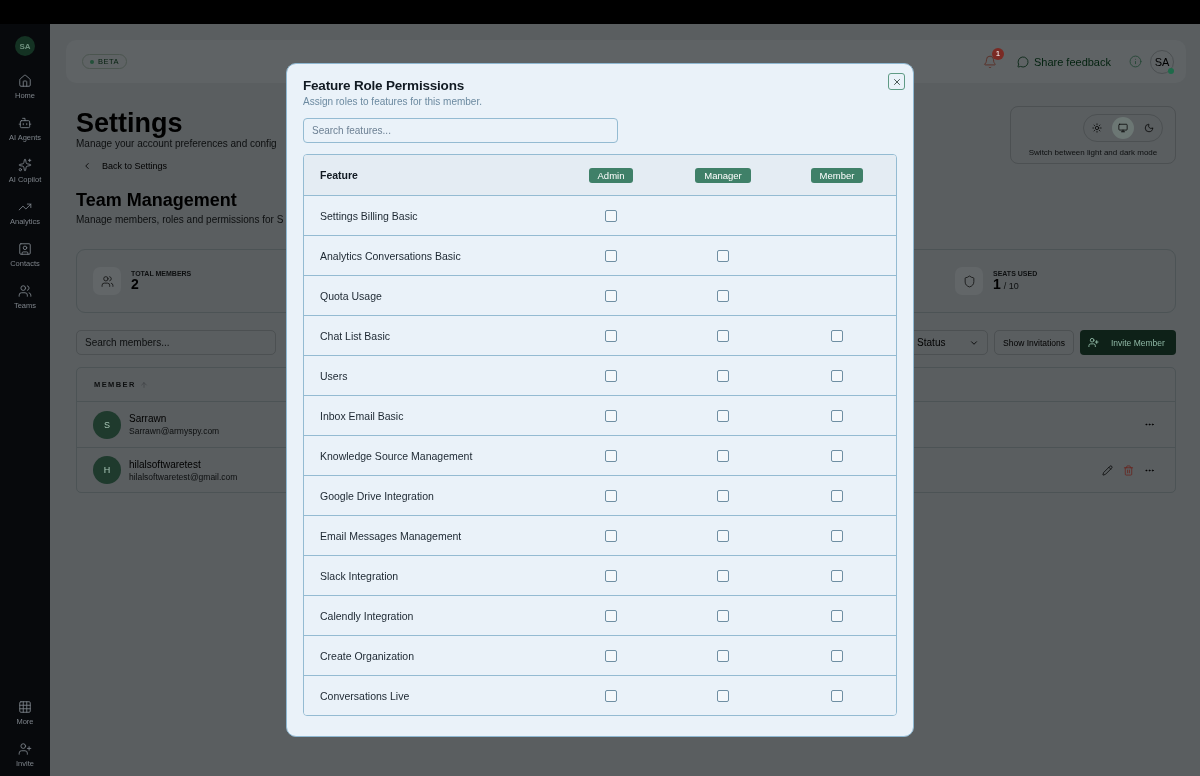 This screenshot has width=1200, height=776. I want to click on feature-name: Quota Usage, so click(351, 295).